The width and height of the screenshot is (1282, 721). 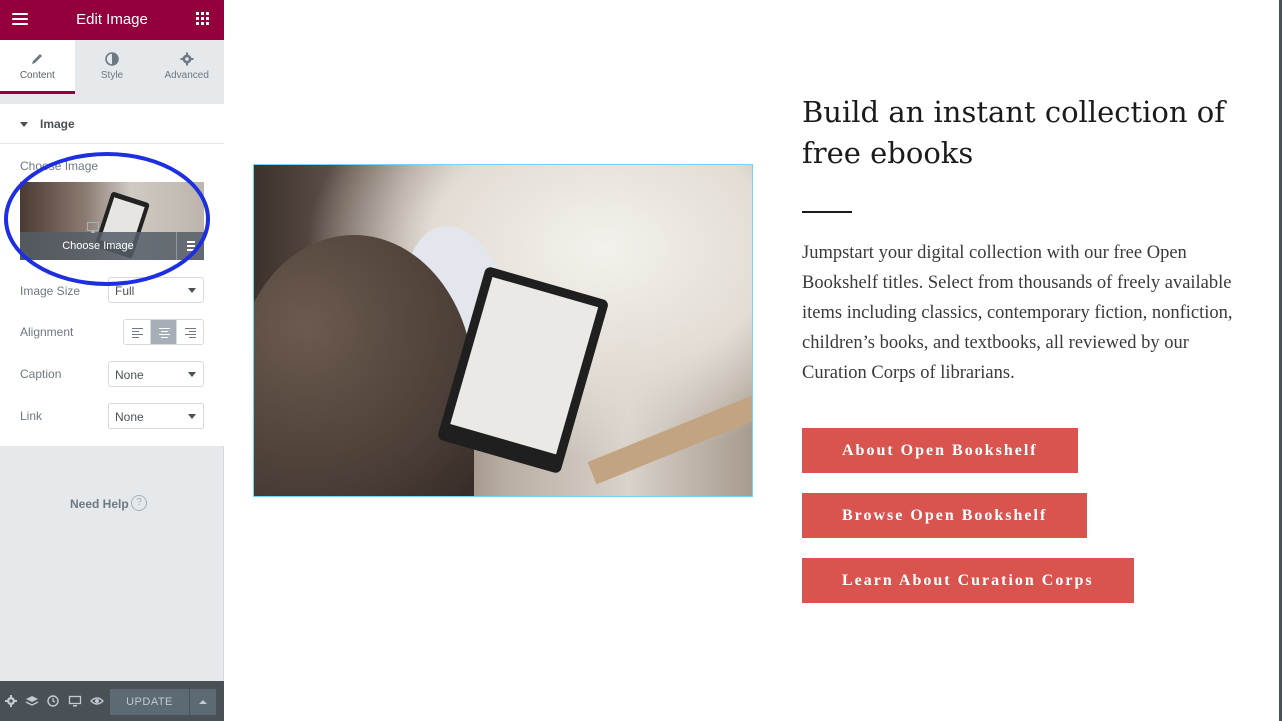 I want to click on section-title: Image, so click(x=57, y=124).